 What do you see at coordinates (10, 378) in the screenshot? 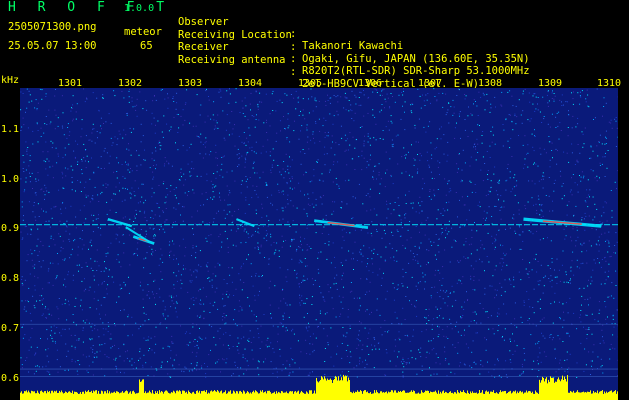
I see `y-tick-label: 0.6` at bounding box center [10, 378].